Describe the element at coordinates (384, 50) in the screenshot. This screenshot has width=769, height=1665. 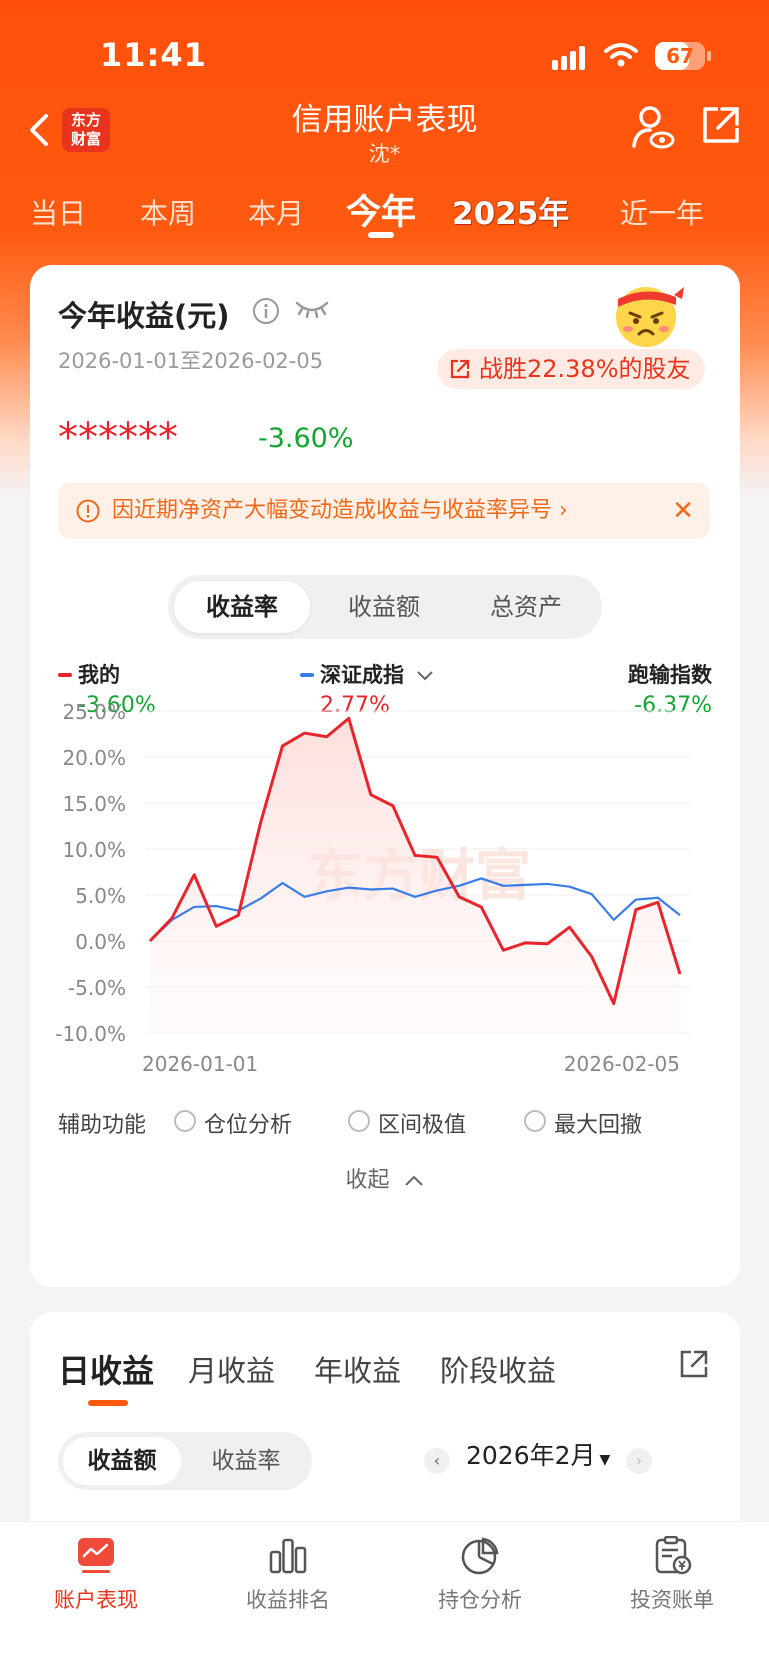
I see `status-bar: 11:41 67` at that location.